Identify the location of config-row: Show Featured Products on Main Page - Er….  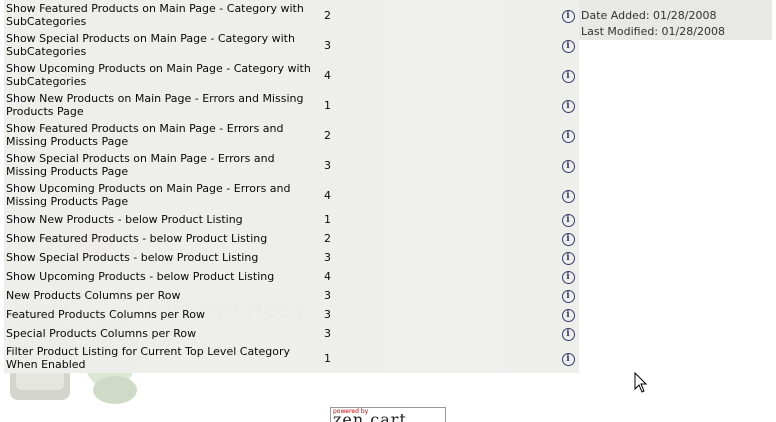
(291, 135).